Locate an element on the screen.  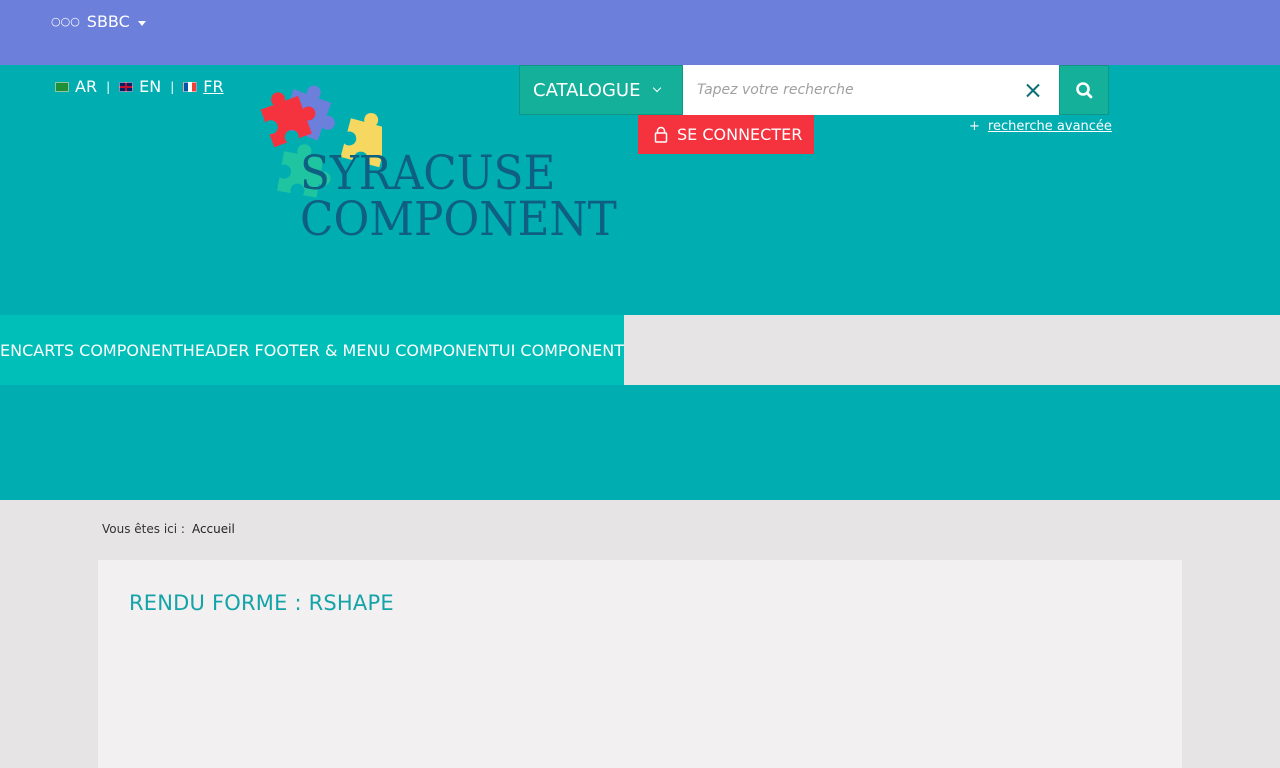
lang-ar-link: AR is located at coordinates (76, 86).